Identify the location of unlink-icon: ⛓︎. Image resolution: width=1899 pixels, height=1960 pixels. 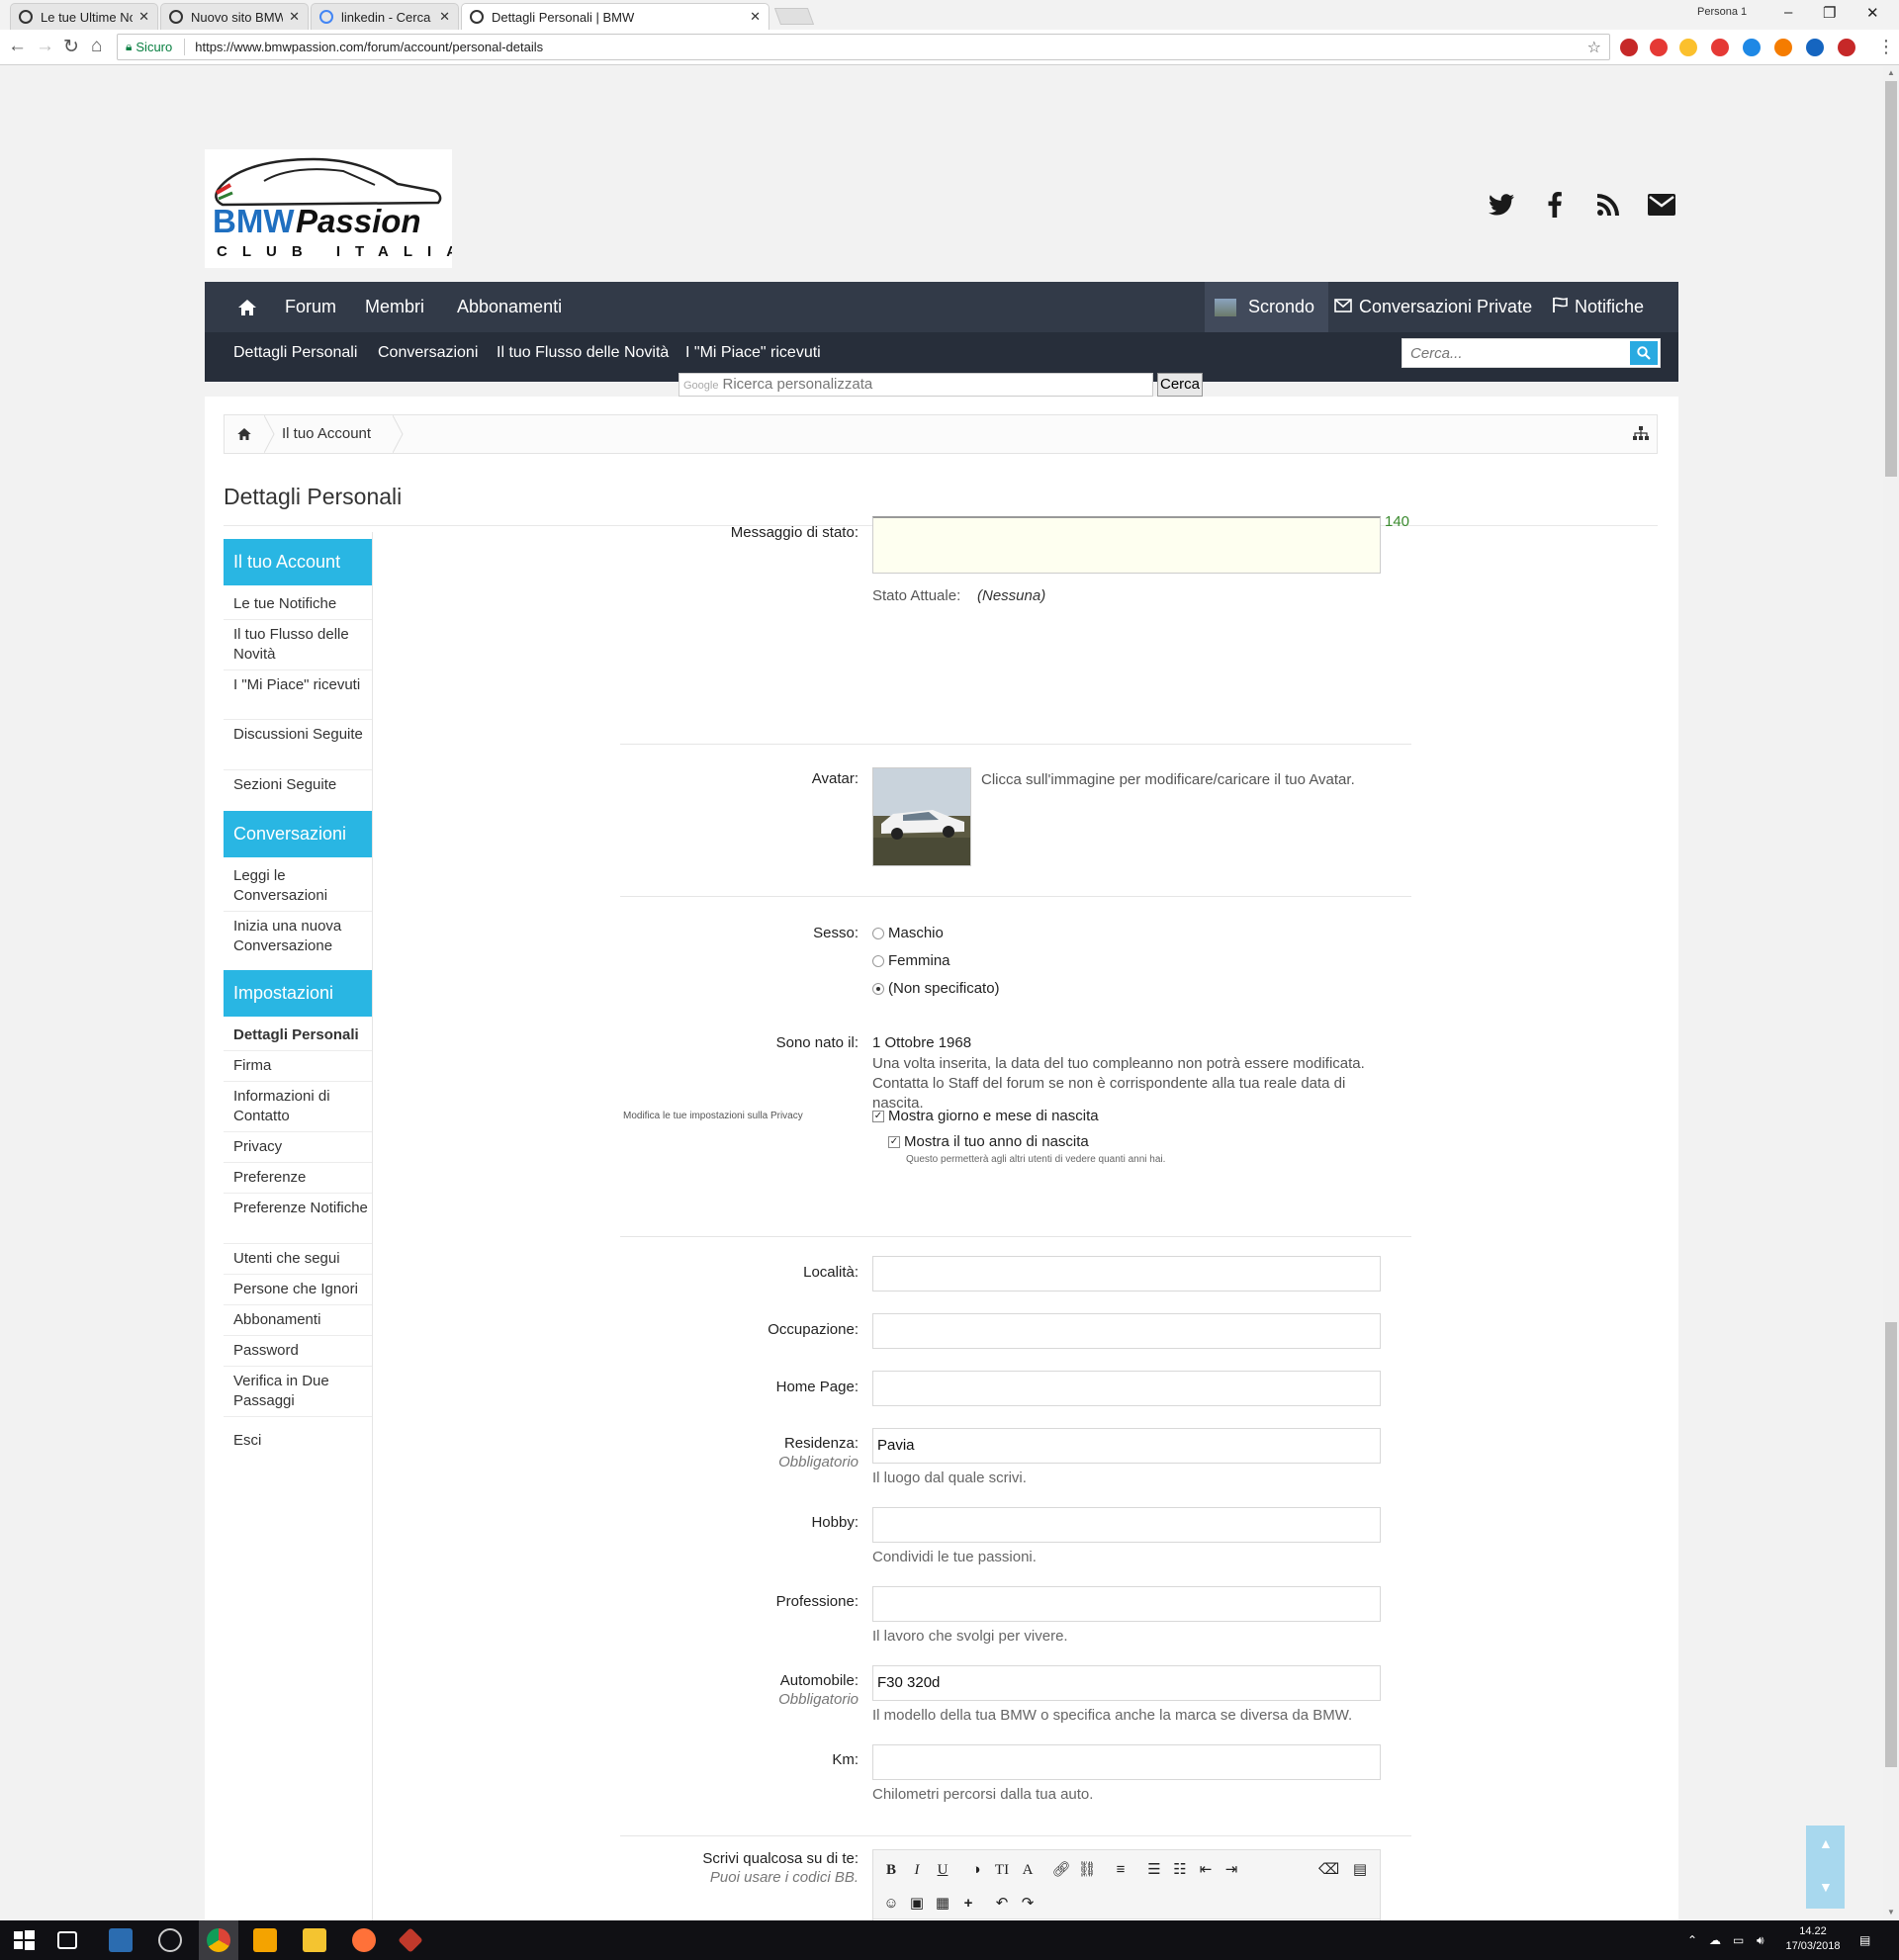
(1087, 1870).